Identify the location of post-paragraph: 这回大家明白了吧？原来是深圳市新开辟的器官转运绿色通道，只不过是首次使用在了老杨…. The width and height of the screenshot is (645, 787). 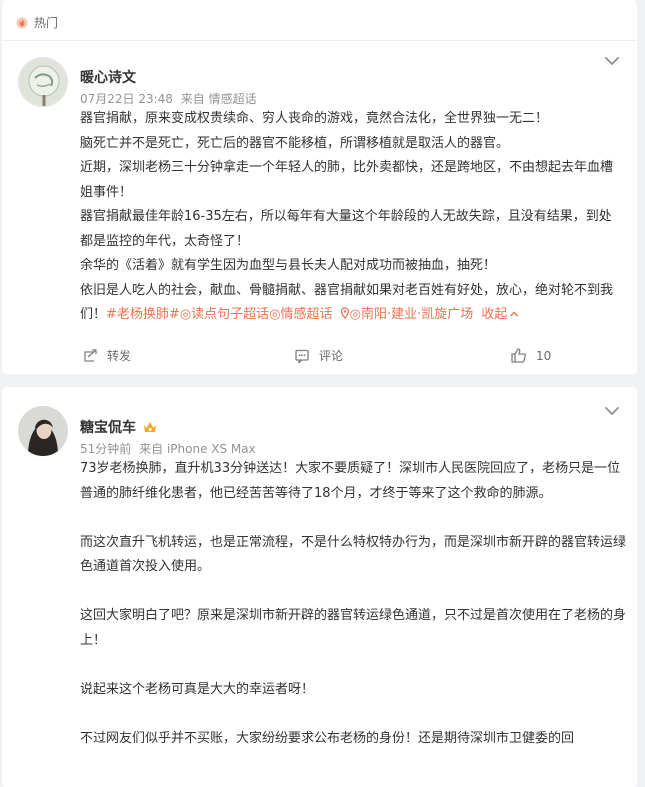
(353, 628).